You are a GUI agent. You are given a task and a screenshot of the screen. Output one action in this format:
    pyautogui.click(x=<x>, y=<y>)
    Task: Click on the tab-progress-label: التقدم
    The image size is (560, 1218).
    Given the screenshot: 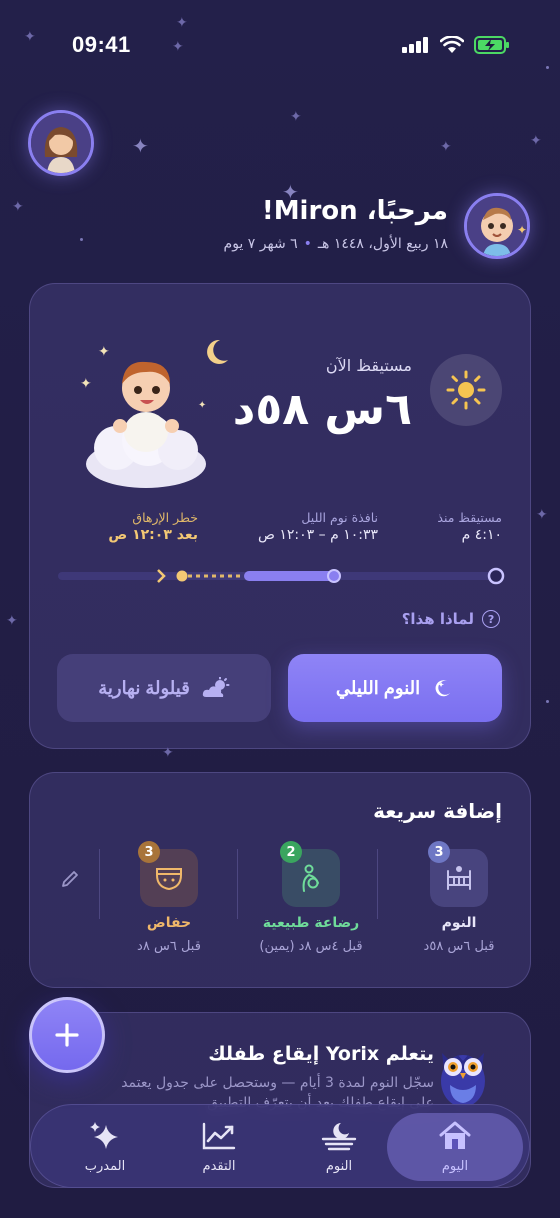 What is the action you would take?
    pyautogui.click(x=219, y=1166)
    